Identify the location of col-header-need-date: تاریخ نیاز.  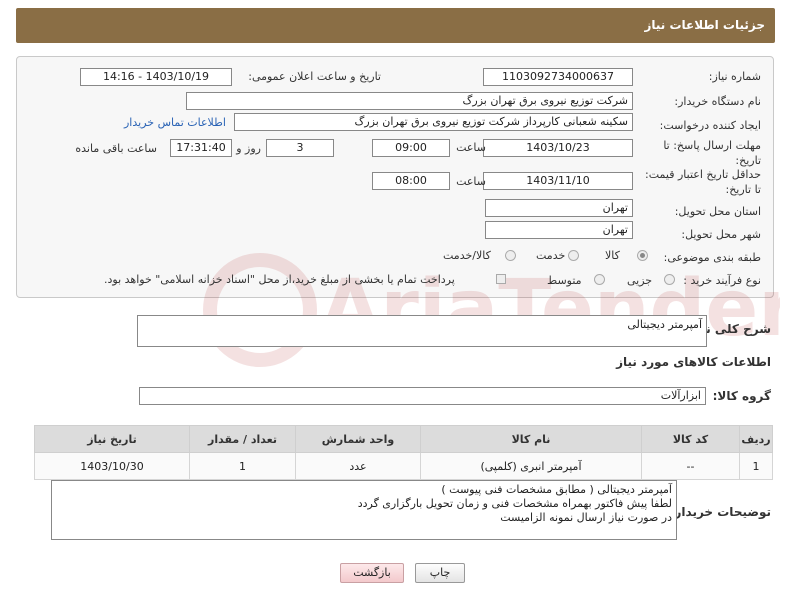
(112, 439).